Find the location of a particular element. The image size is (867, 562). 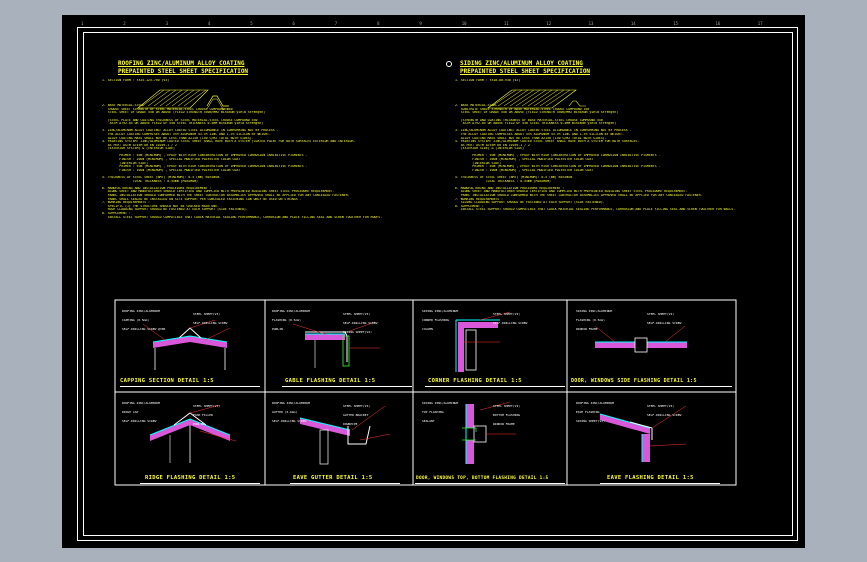

detail-callout-label: DOWNPIPE is located at coordinates (350, 424).